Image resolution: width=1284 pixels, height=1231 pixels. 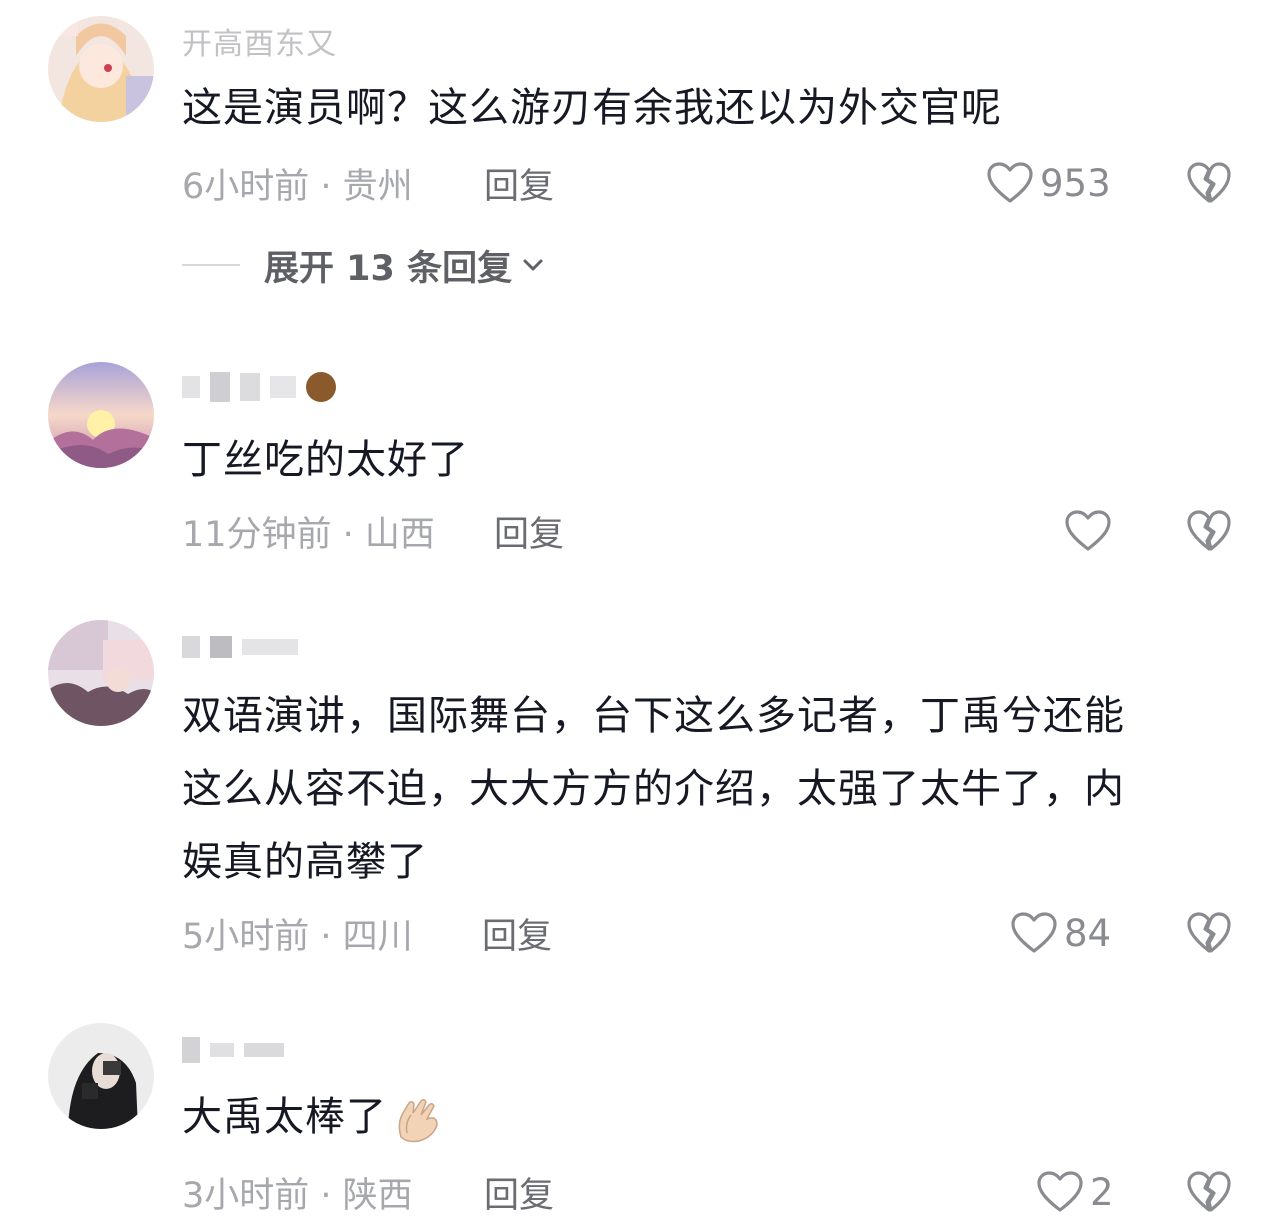 I want to click on username-emoji-blur, so click(x=321, y=387).